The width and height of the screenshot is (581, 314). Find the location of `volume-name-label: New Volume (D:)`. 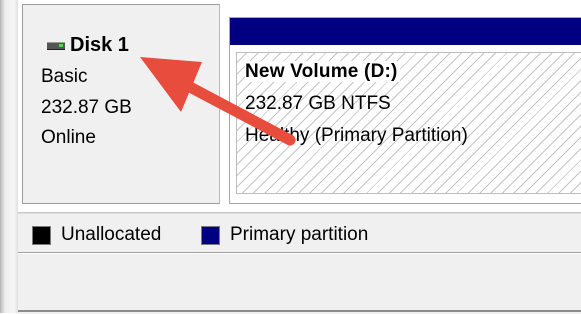

volume-name-label: New Volume (D:) is located at coordinates (322, 71).